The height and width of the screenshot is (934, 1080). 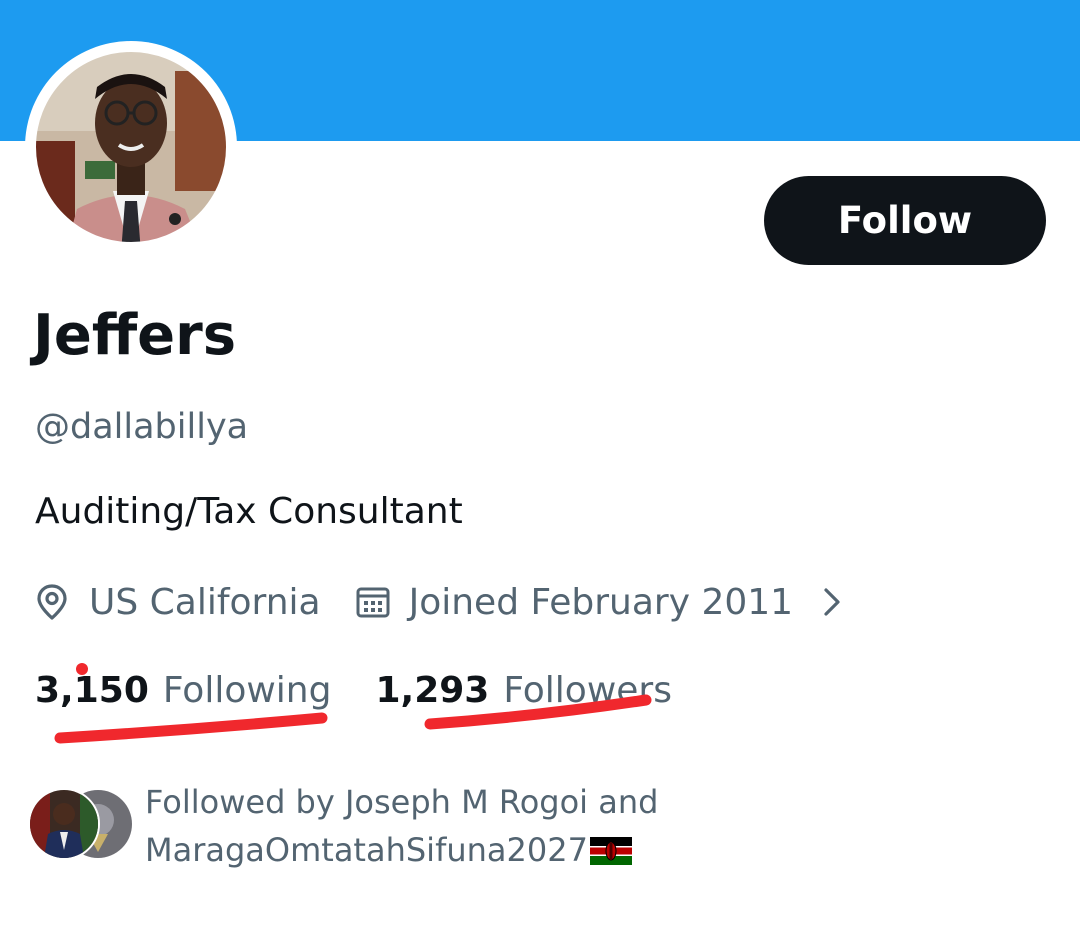 What do you see at coordinates (366, 850) in the screenshot?
I see `followed-by-name: MaragaOmtatahSifuna2027` at bounding box center [366, 850].